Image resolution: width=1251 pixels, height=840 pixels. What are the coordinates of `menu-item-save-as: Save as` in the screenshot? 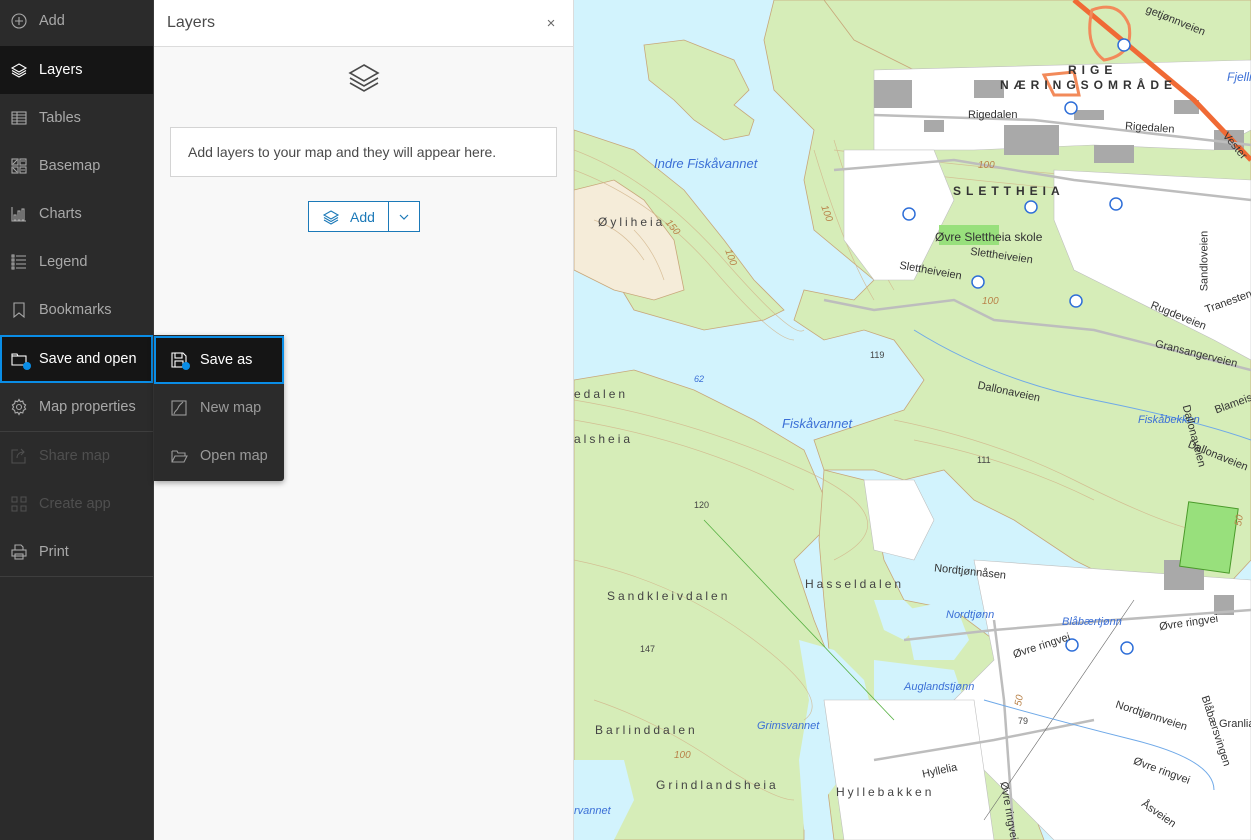 It's located at (219, 360).